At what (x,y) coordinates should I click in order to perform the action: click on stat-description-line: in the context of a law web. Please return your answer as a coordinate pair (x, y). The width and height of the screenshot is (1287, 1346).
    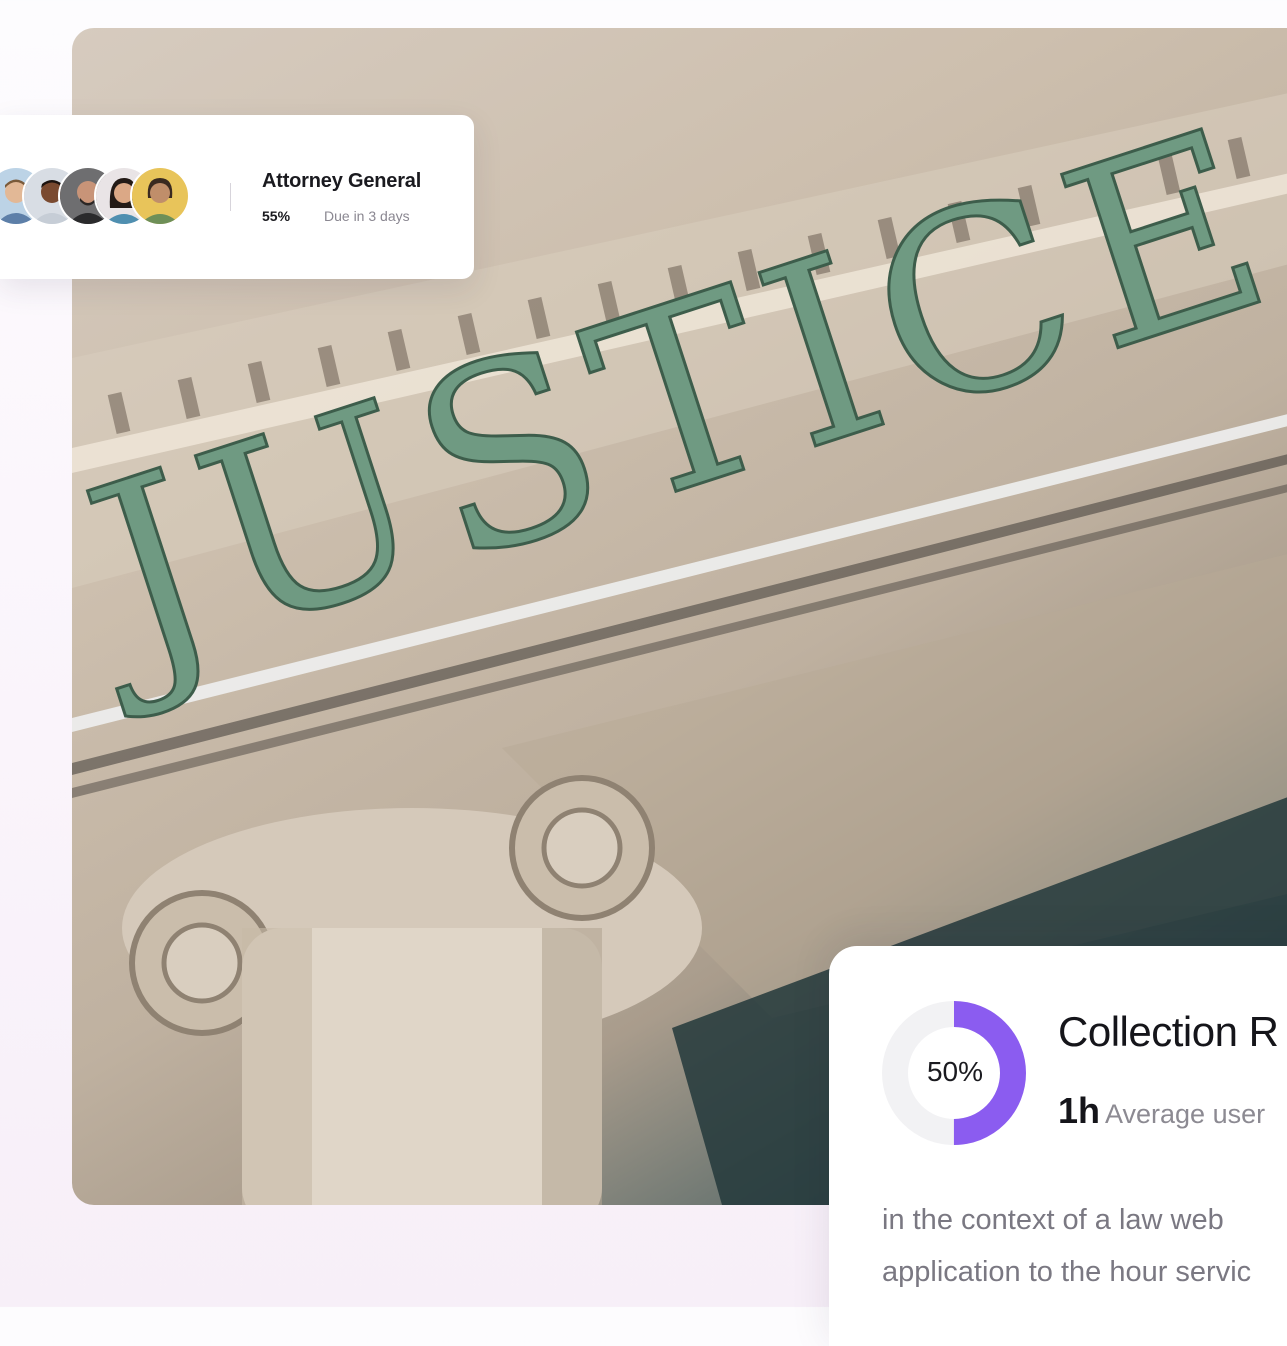
    Looking at the image, I should click on (1053, 1220).